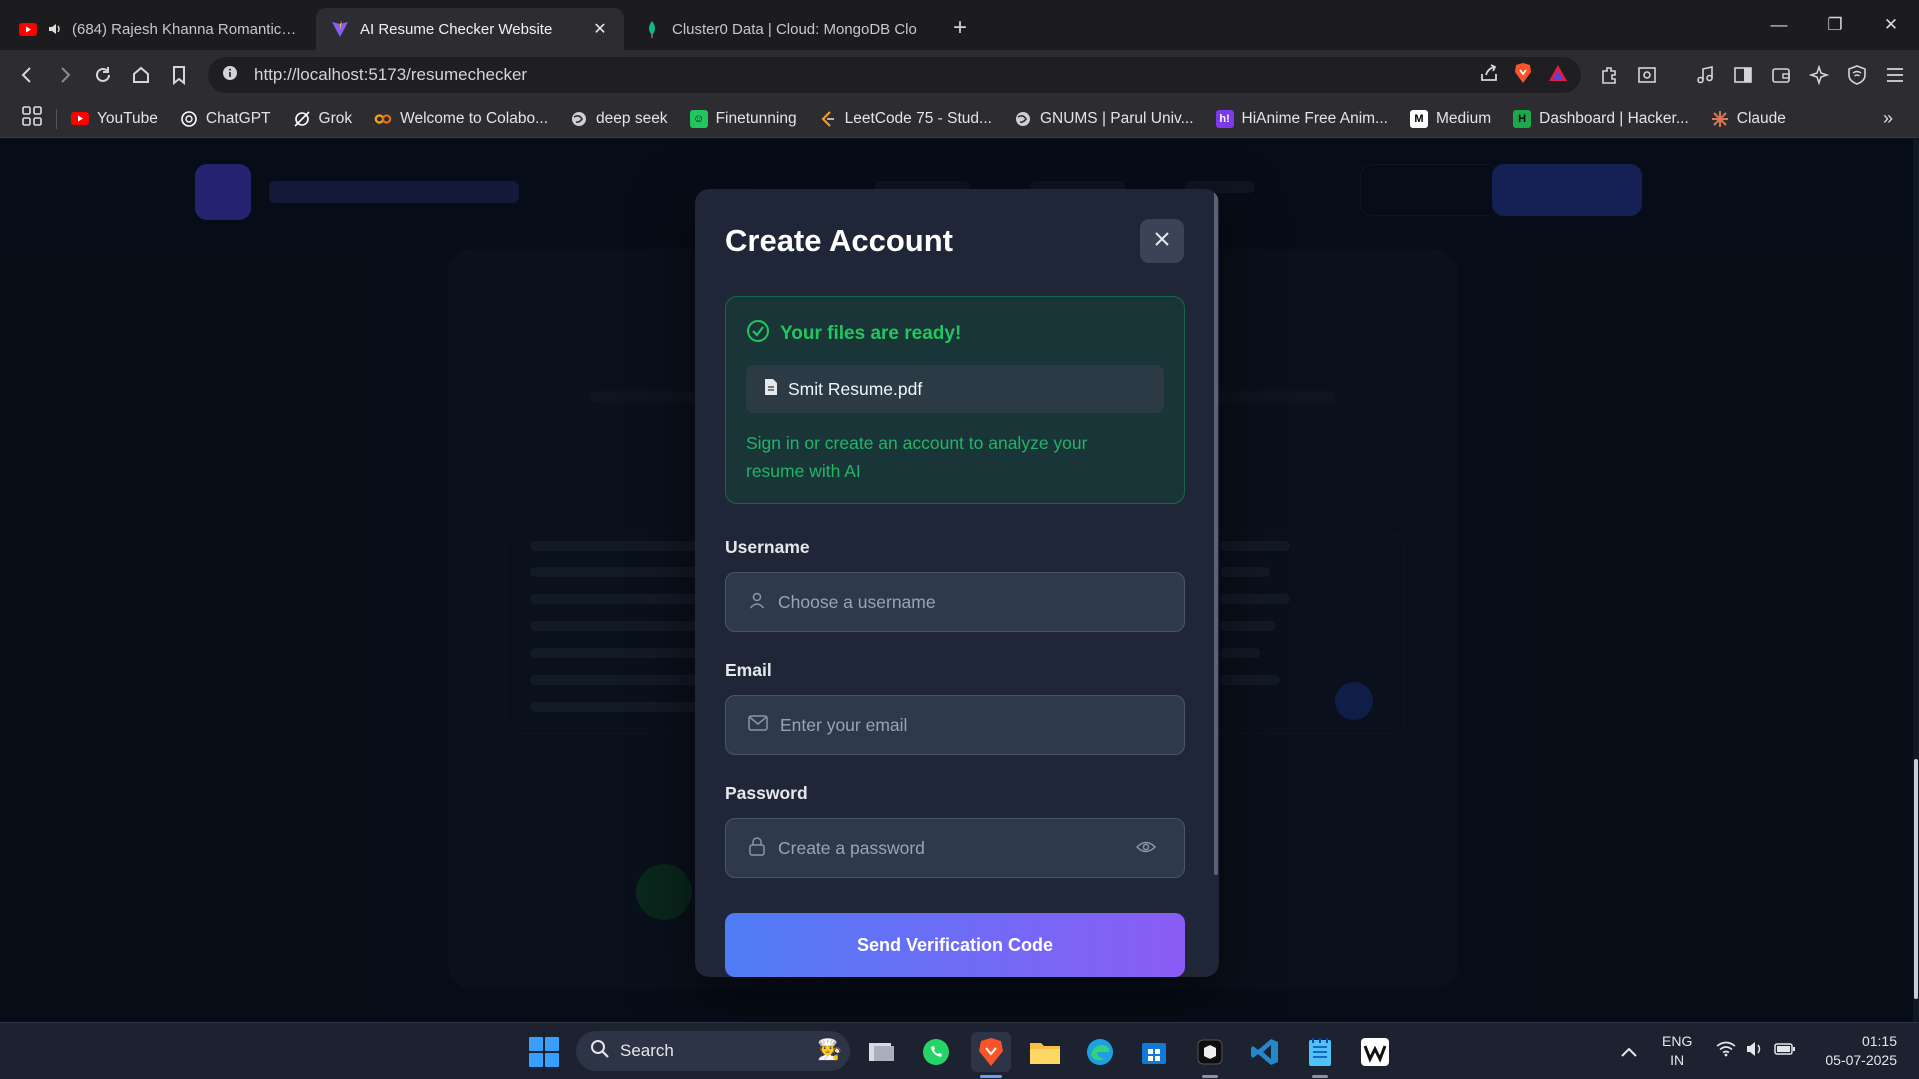 Image resolution: width=1919 pixels, height=1079 pixels. I want to click on windows-taskbar: Search 🧑‍🍳 ENG IN, so click(959, 1050).